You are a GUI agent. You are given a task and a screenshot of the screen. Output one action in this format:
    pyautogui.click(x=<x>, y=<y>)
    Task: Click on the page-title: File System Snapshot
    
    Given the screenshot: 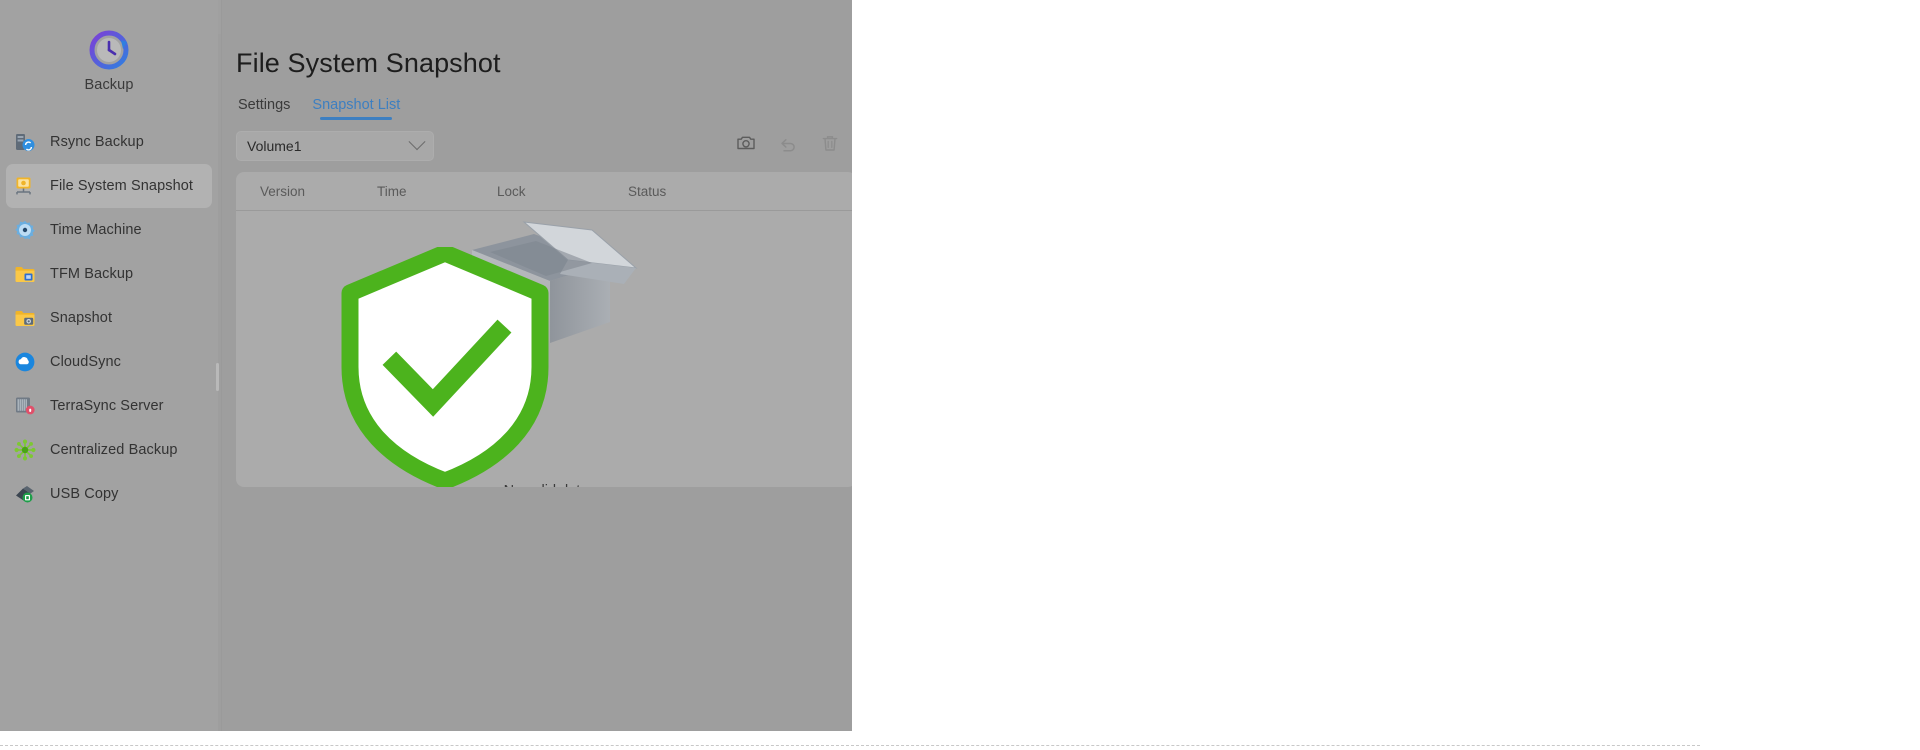 What is the action you would take?
    pyautogui.click(x=368, y=63)
    